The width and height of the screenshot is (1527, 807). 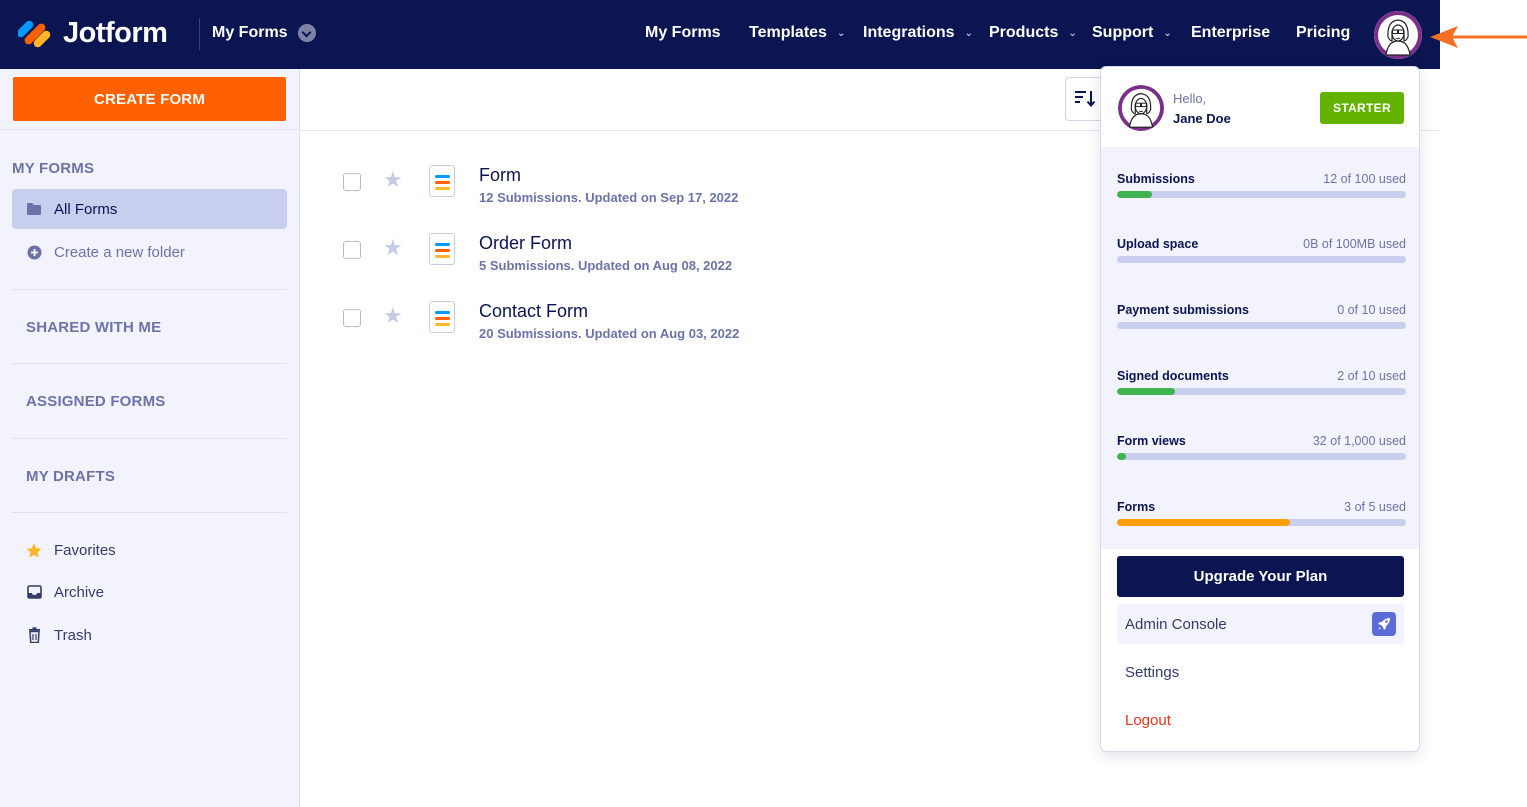 What do you see at coordinates (264, 33) in the screenshot?
I see `product-switcher: My Forms` at bounding box center [264, 33].